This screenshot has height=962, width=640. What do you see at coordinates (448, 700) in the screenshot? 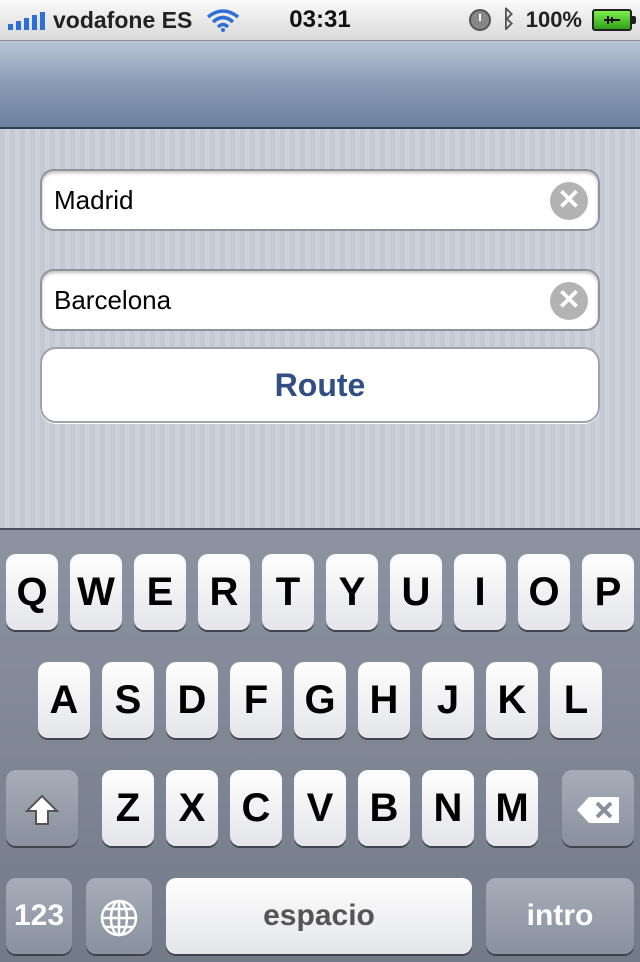
I see `key-j: J` at bounding box center [448, 700].